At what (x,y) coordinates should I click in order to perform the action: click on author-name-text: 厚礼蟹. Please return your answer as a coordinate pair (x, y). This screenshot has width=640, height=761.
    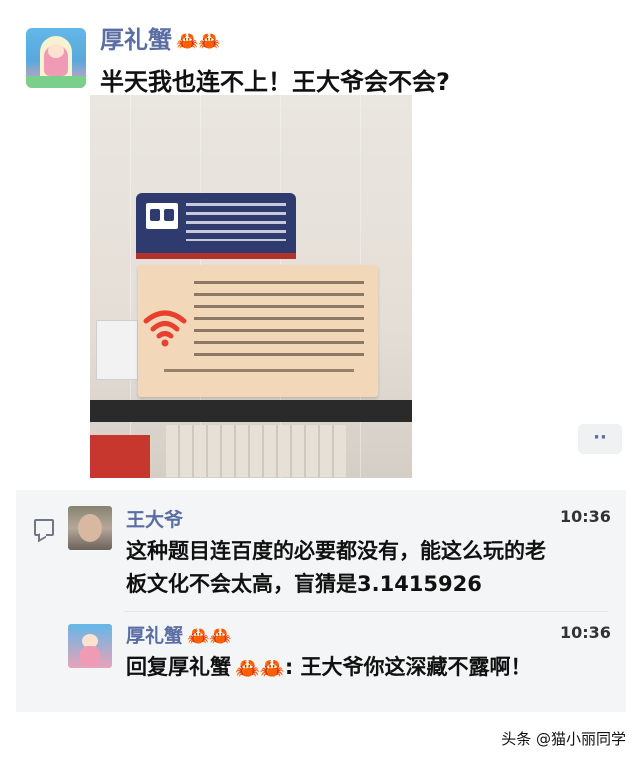
    Looking at the image, I should click on (136, 40).